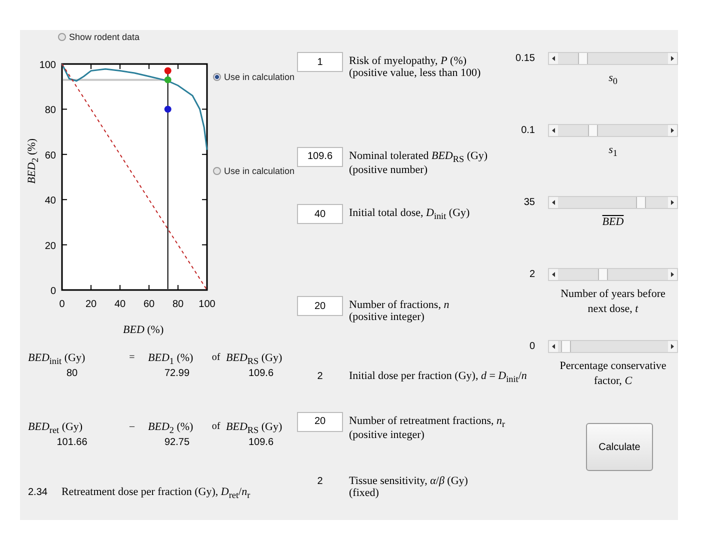  I want to click on field-hint: (positive value, less than 100), so click(415, 73).